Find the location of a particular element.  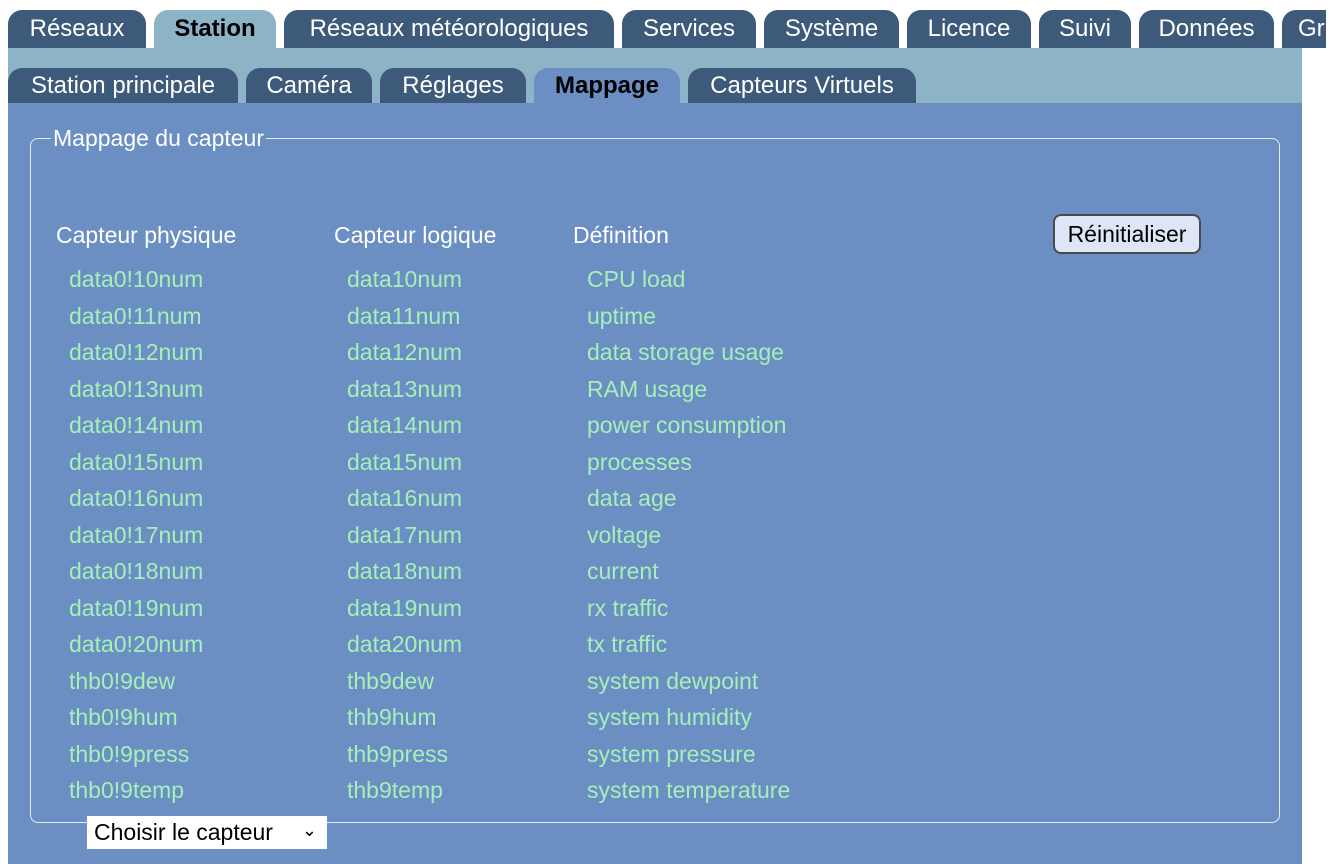

sensor-definition: CPU load is located at coordinates (636, 279).